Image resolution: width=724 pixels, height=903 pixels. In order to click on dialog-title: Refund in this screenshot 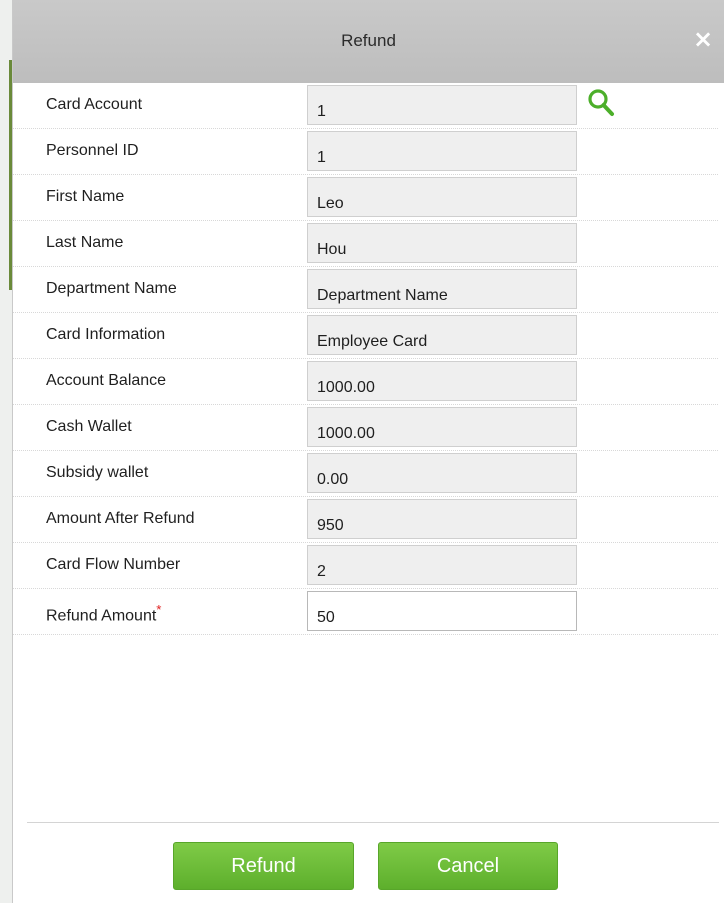, I will do `click(368, 40)`.